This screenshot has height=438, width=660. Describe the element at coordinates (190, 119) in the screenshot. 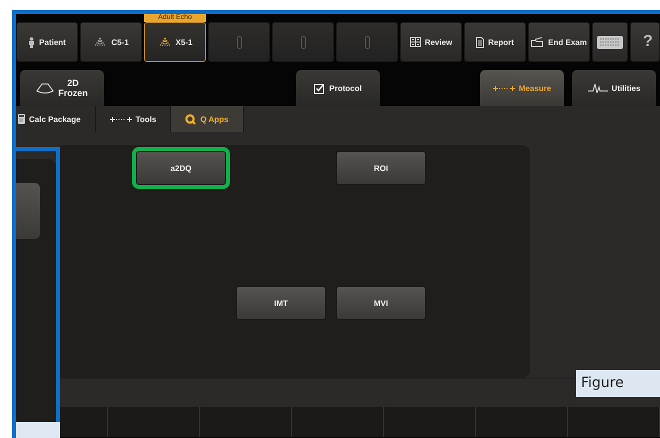

I see `q-icon` at that location.